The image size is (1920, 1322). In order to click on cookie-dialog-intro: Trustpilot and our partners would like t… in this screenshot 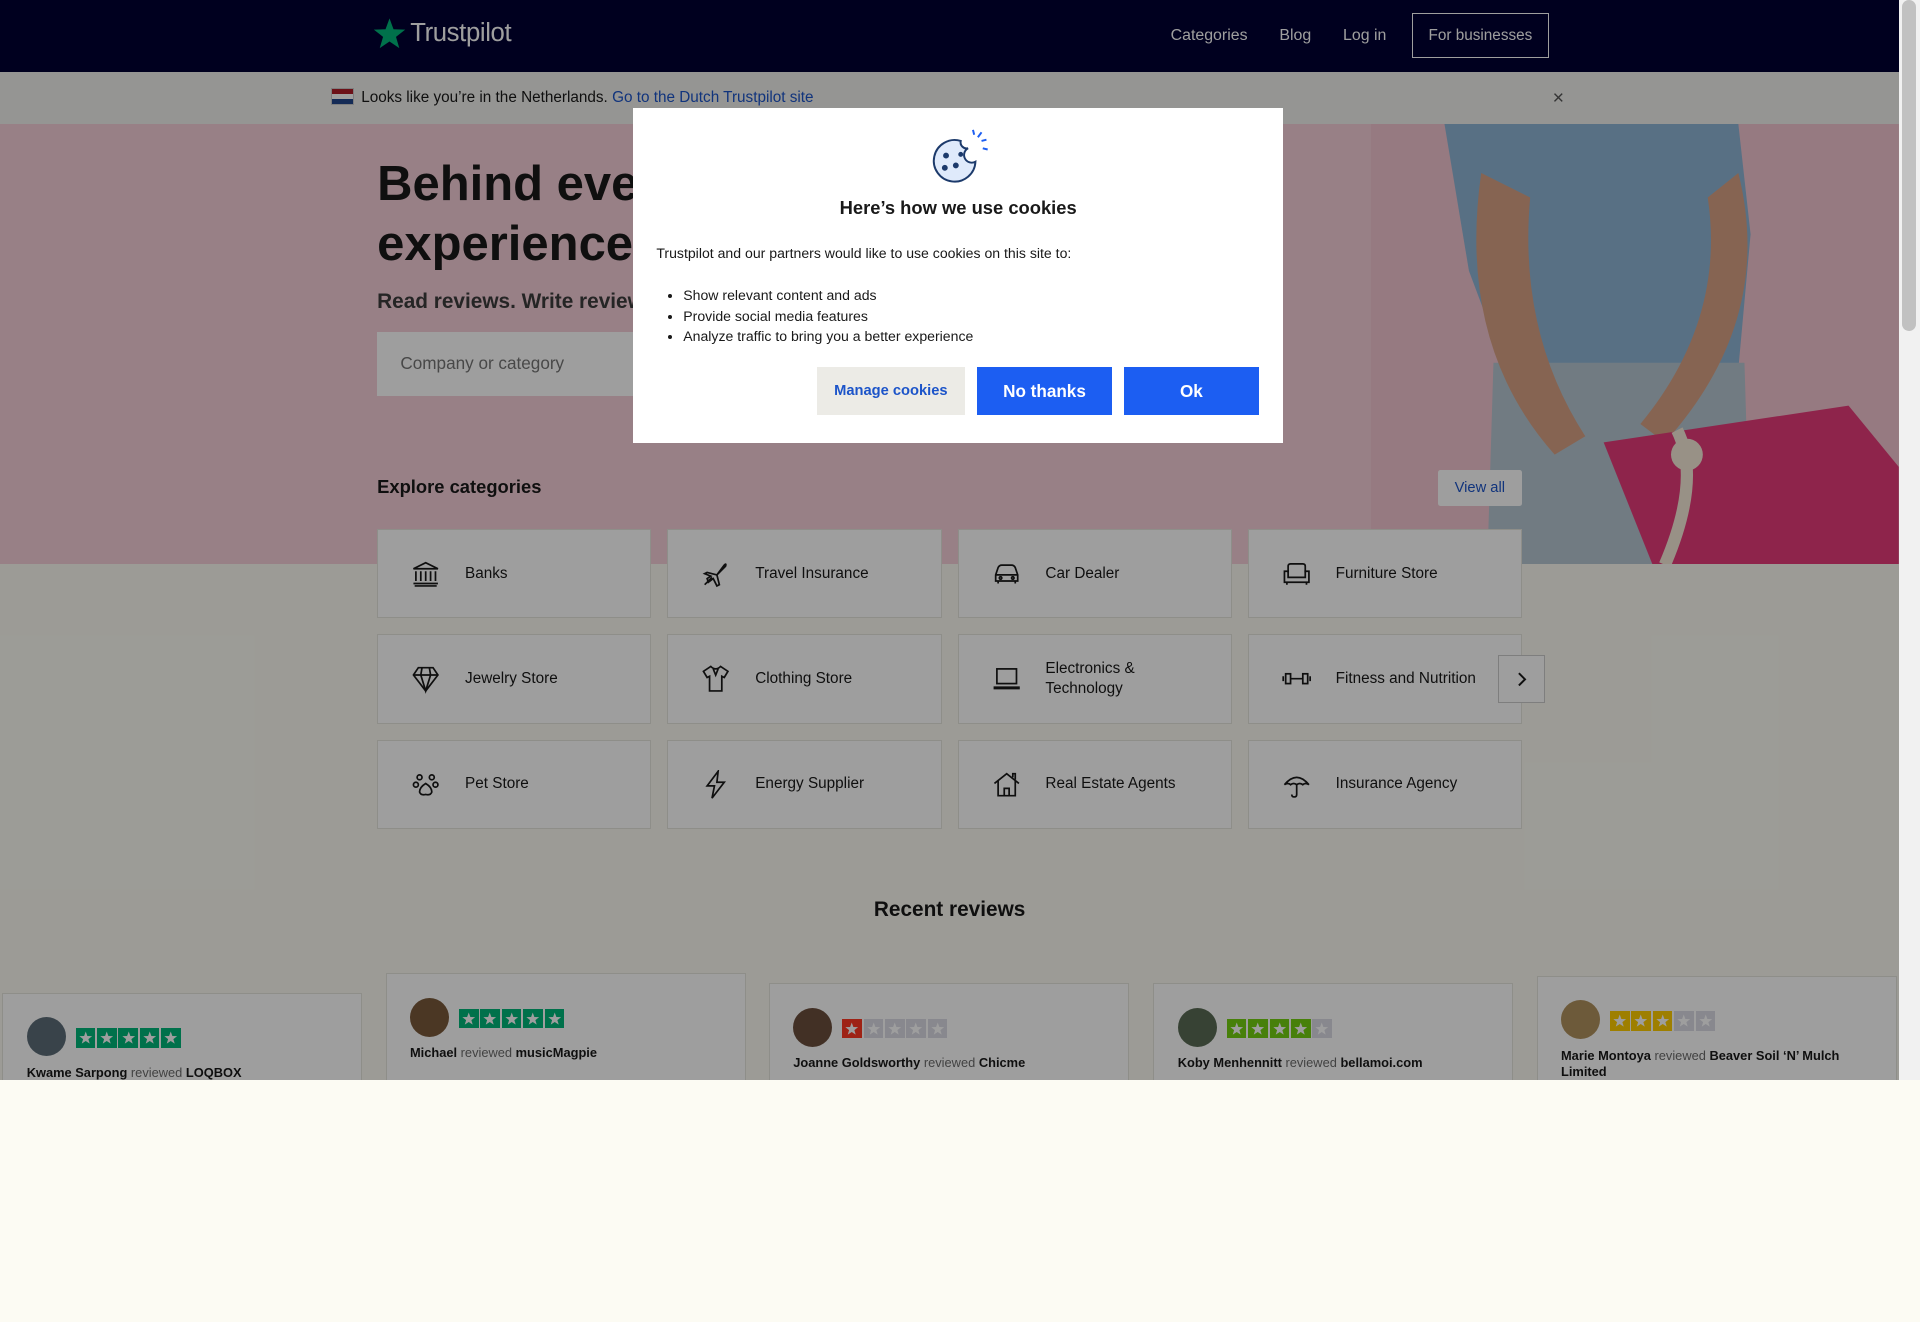, I will do `click(864, 252)`.